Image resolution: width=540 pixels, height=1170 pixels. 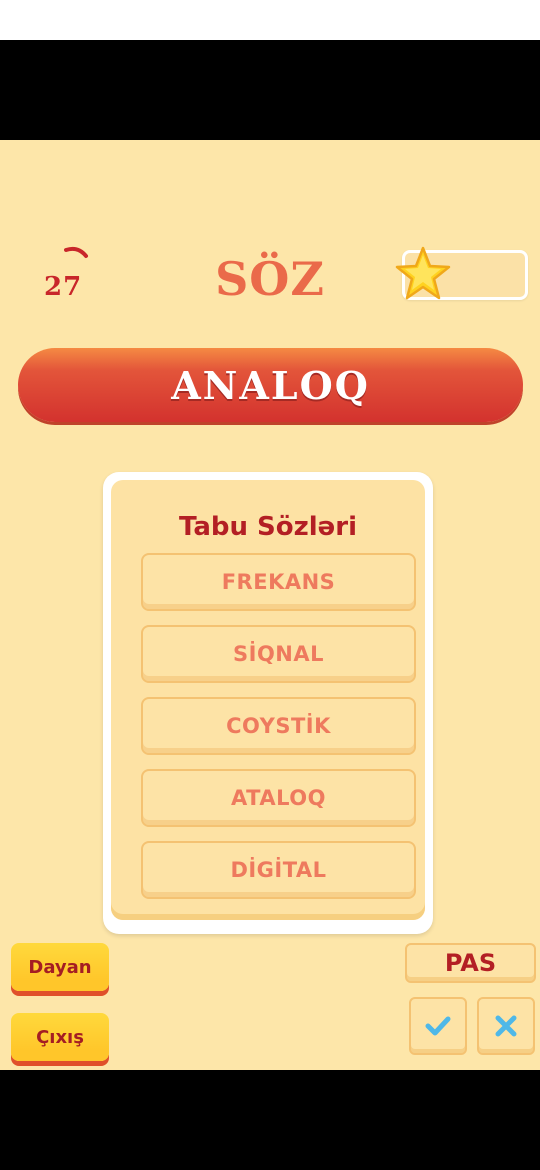 I want to click on taboo-word: FREKANS, so click(x=278, y=582).